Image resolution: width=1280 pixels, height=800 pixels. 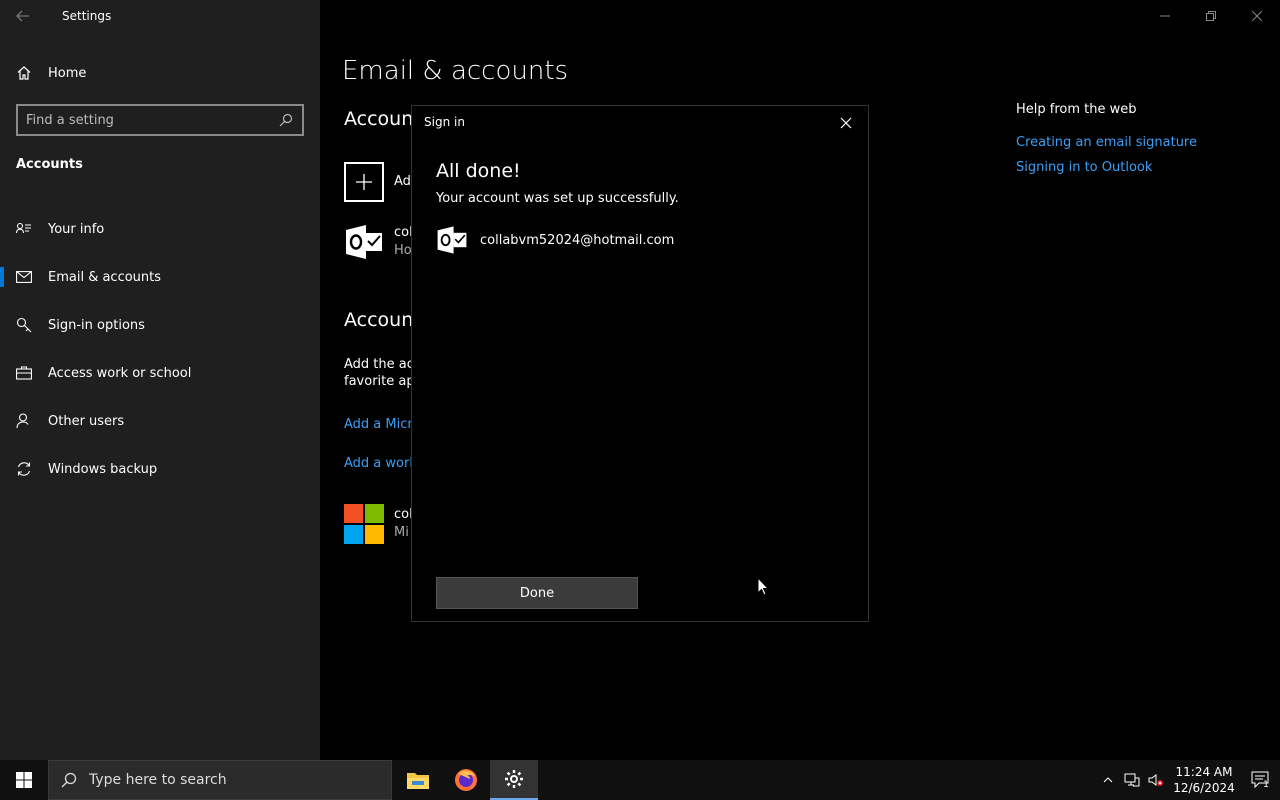 What do you see at coordinates (1106, 167) in the screenshot?
I see `help-link-signing-in-outlook: Signing in to Outlook` at bounding box center [1106, 167].